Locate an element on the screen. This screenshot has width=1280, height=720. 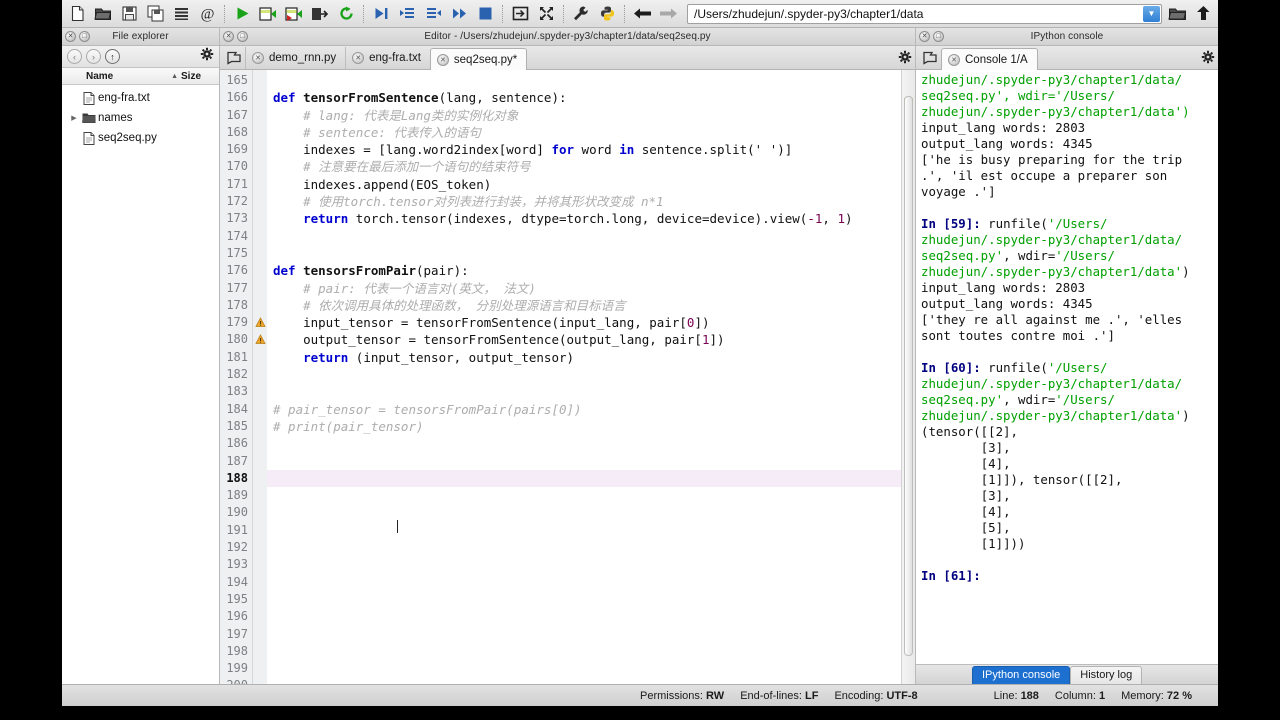
browse-tabs-icon is located at coordinates (234, 58).